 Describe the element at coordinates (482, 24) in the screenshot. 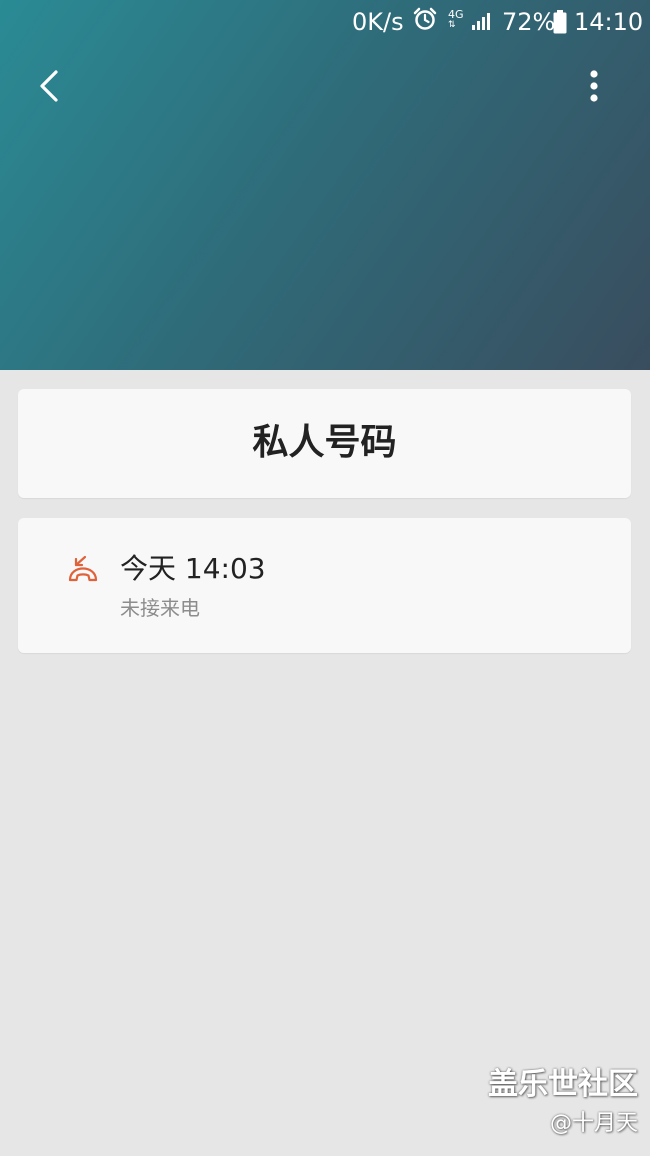

I see `signal-strength-icon` at that location.